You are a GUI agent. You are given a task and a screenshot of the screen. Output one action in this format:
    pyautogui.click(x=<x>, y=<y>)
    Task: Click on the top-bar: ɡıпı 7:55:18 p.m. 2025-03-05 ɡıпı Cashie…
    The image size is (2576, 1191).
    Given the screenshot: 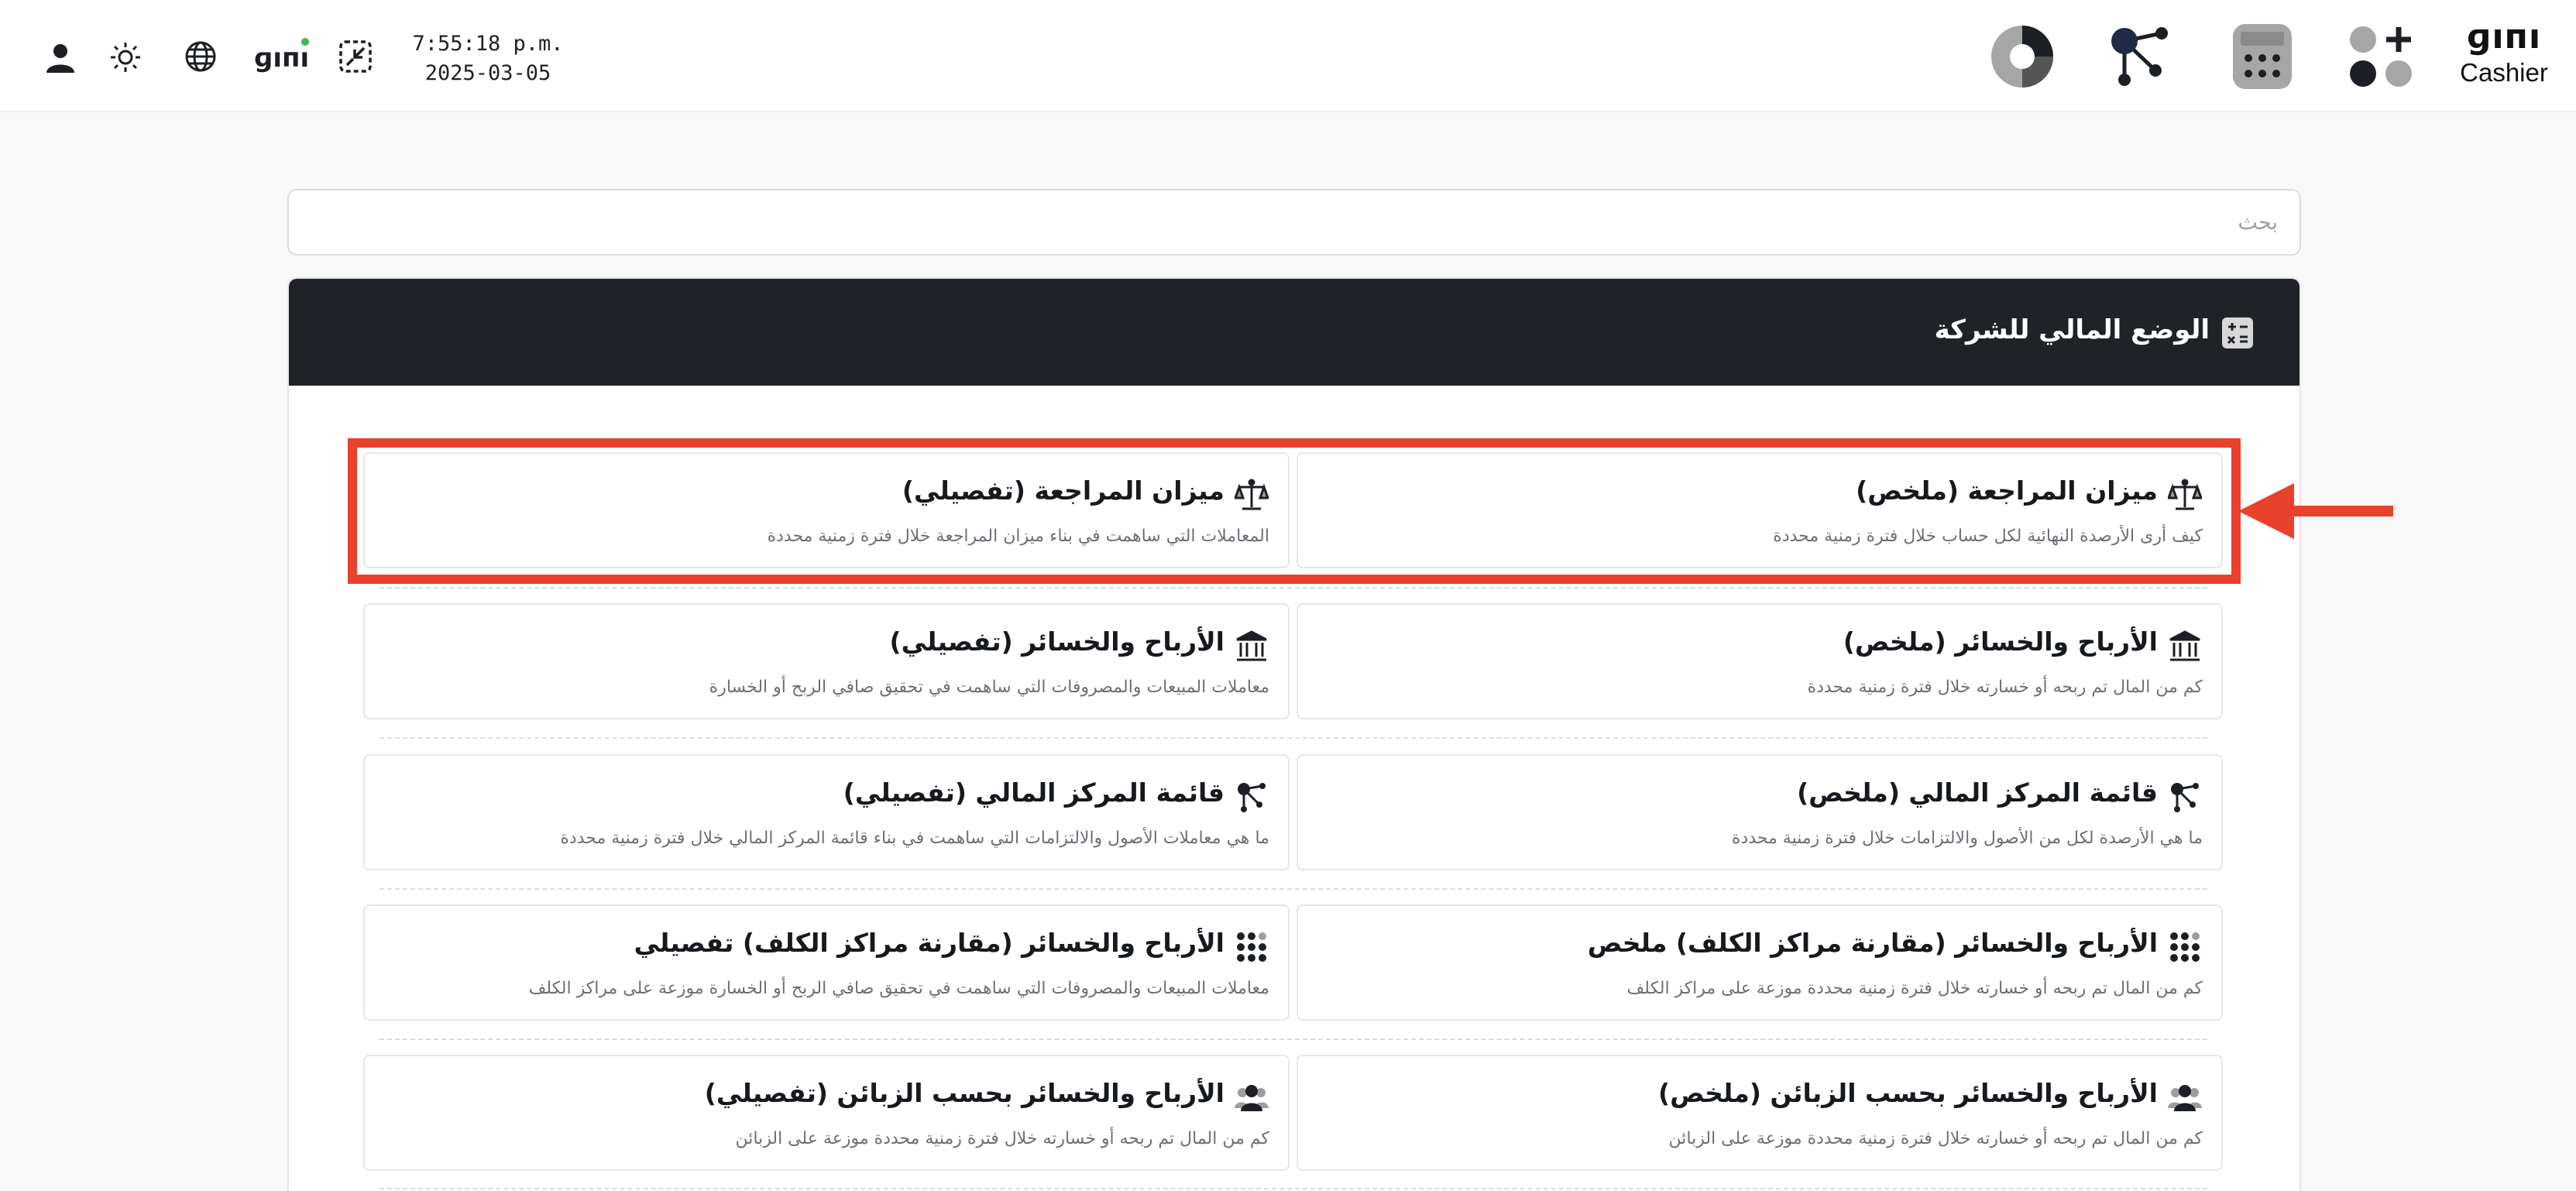 What is the action you would take?
    pyautogui.click(x=1288, y=56)
    